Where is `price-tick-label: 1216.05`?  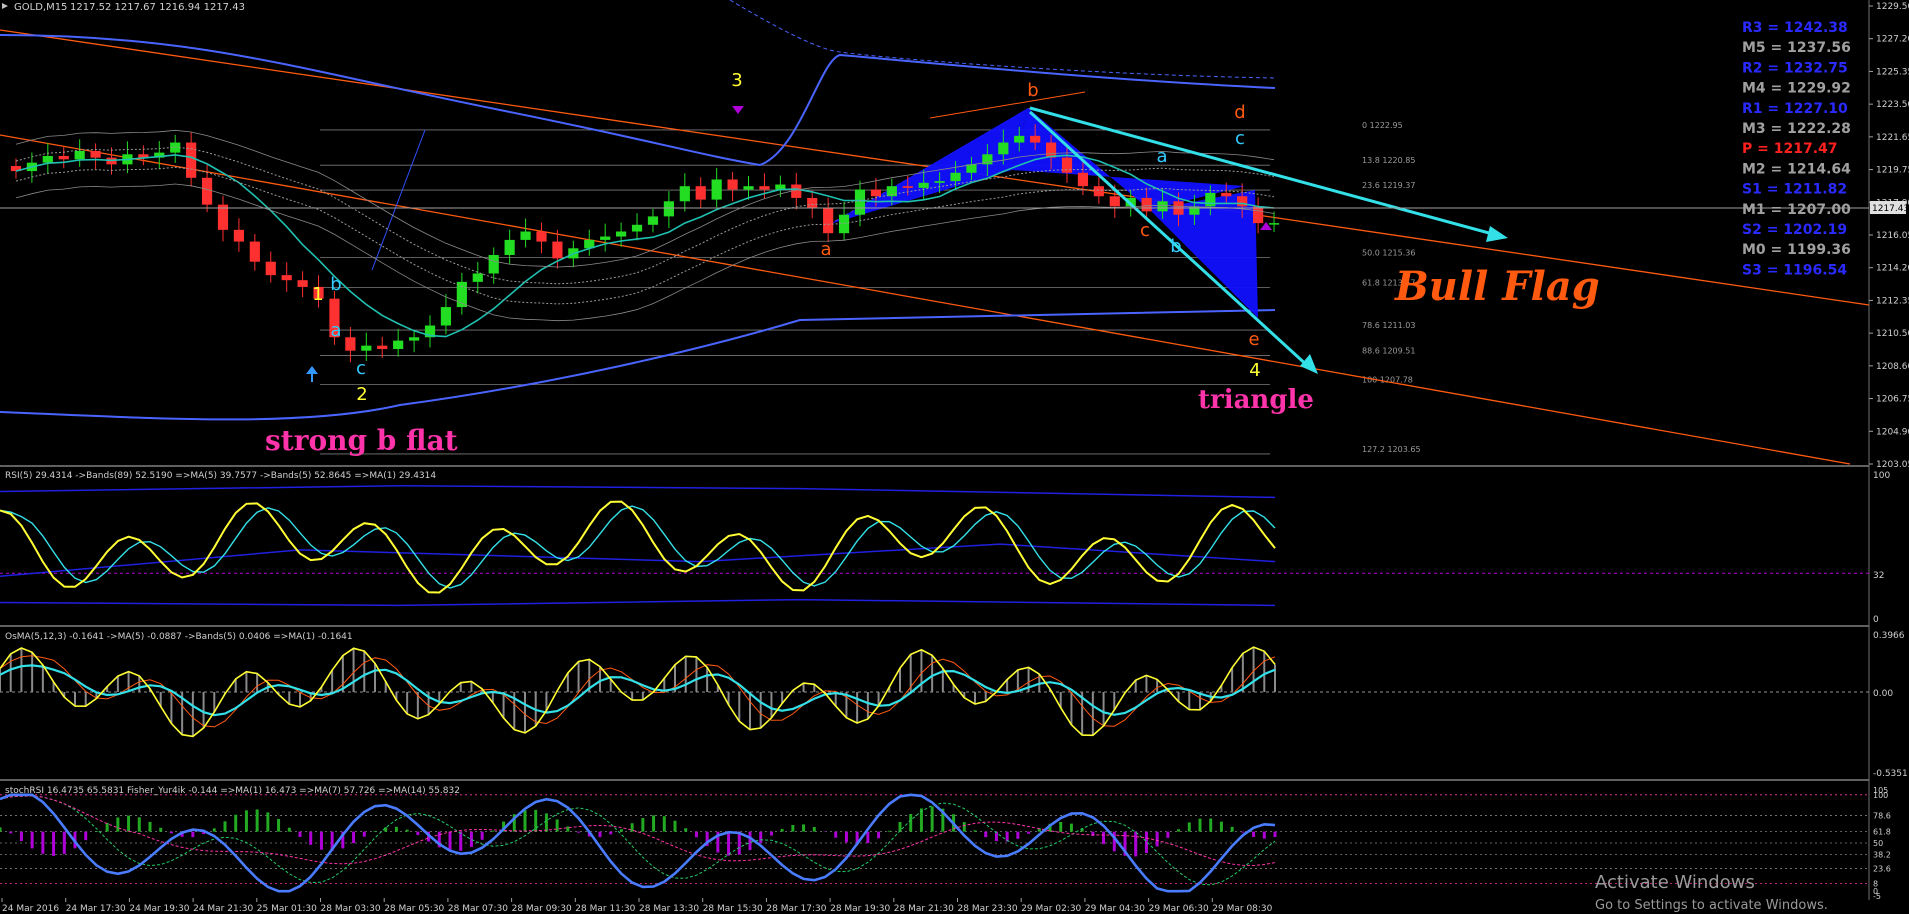 price-tick-label: 1216.05 is located at coordinates (1892, 236).